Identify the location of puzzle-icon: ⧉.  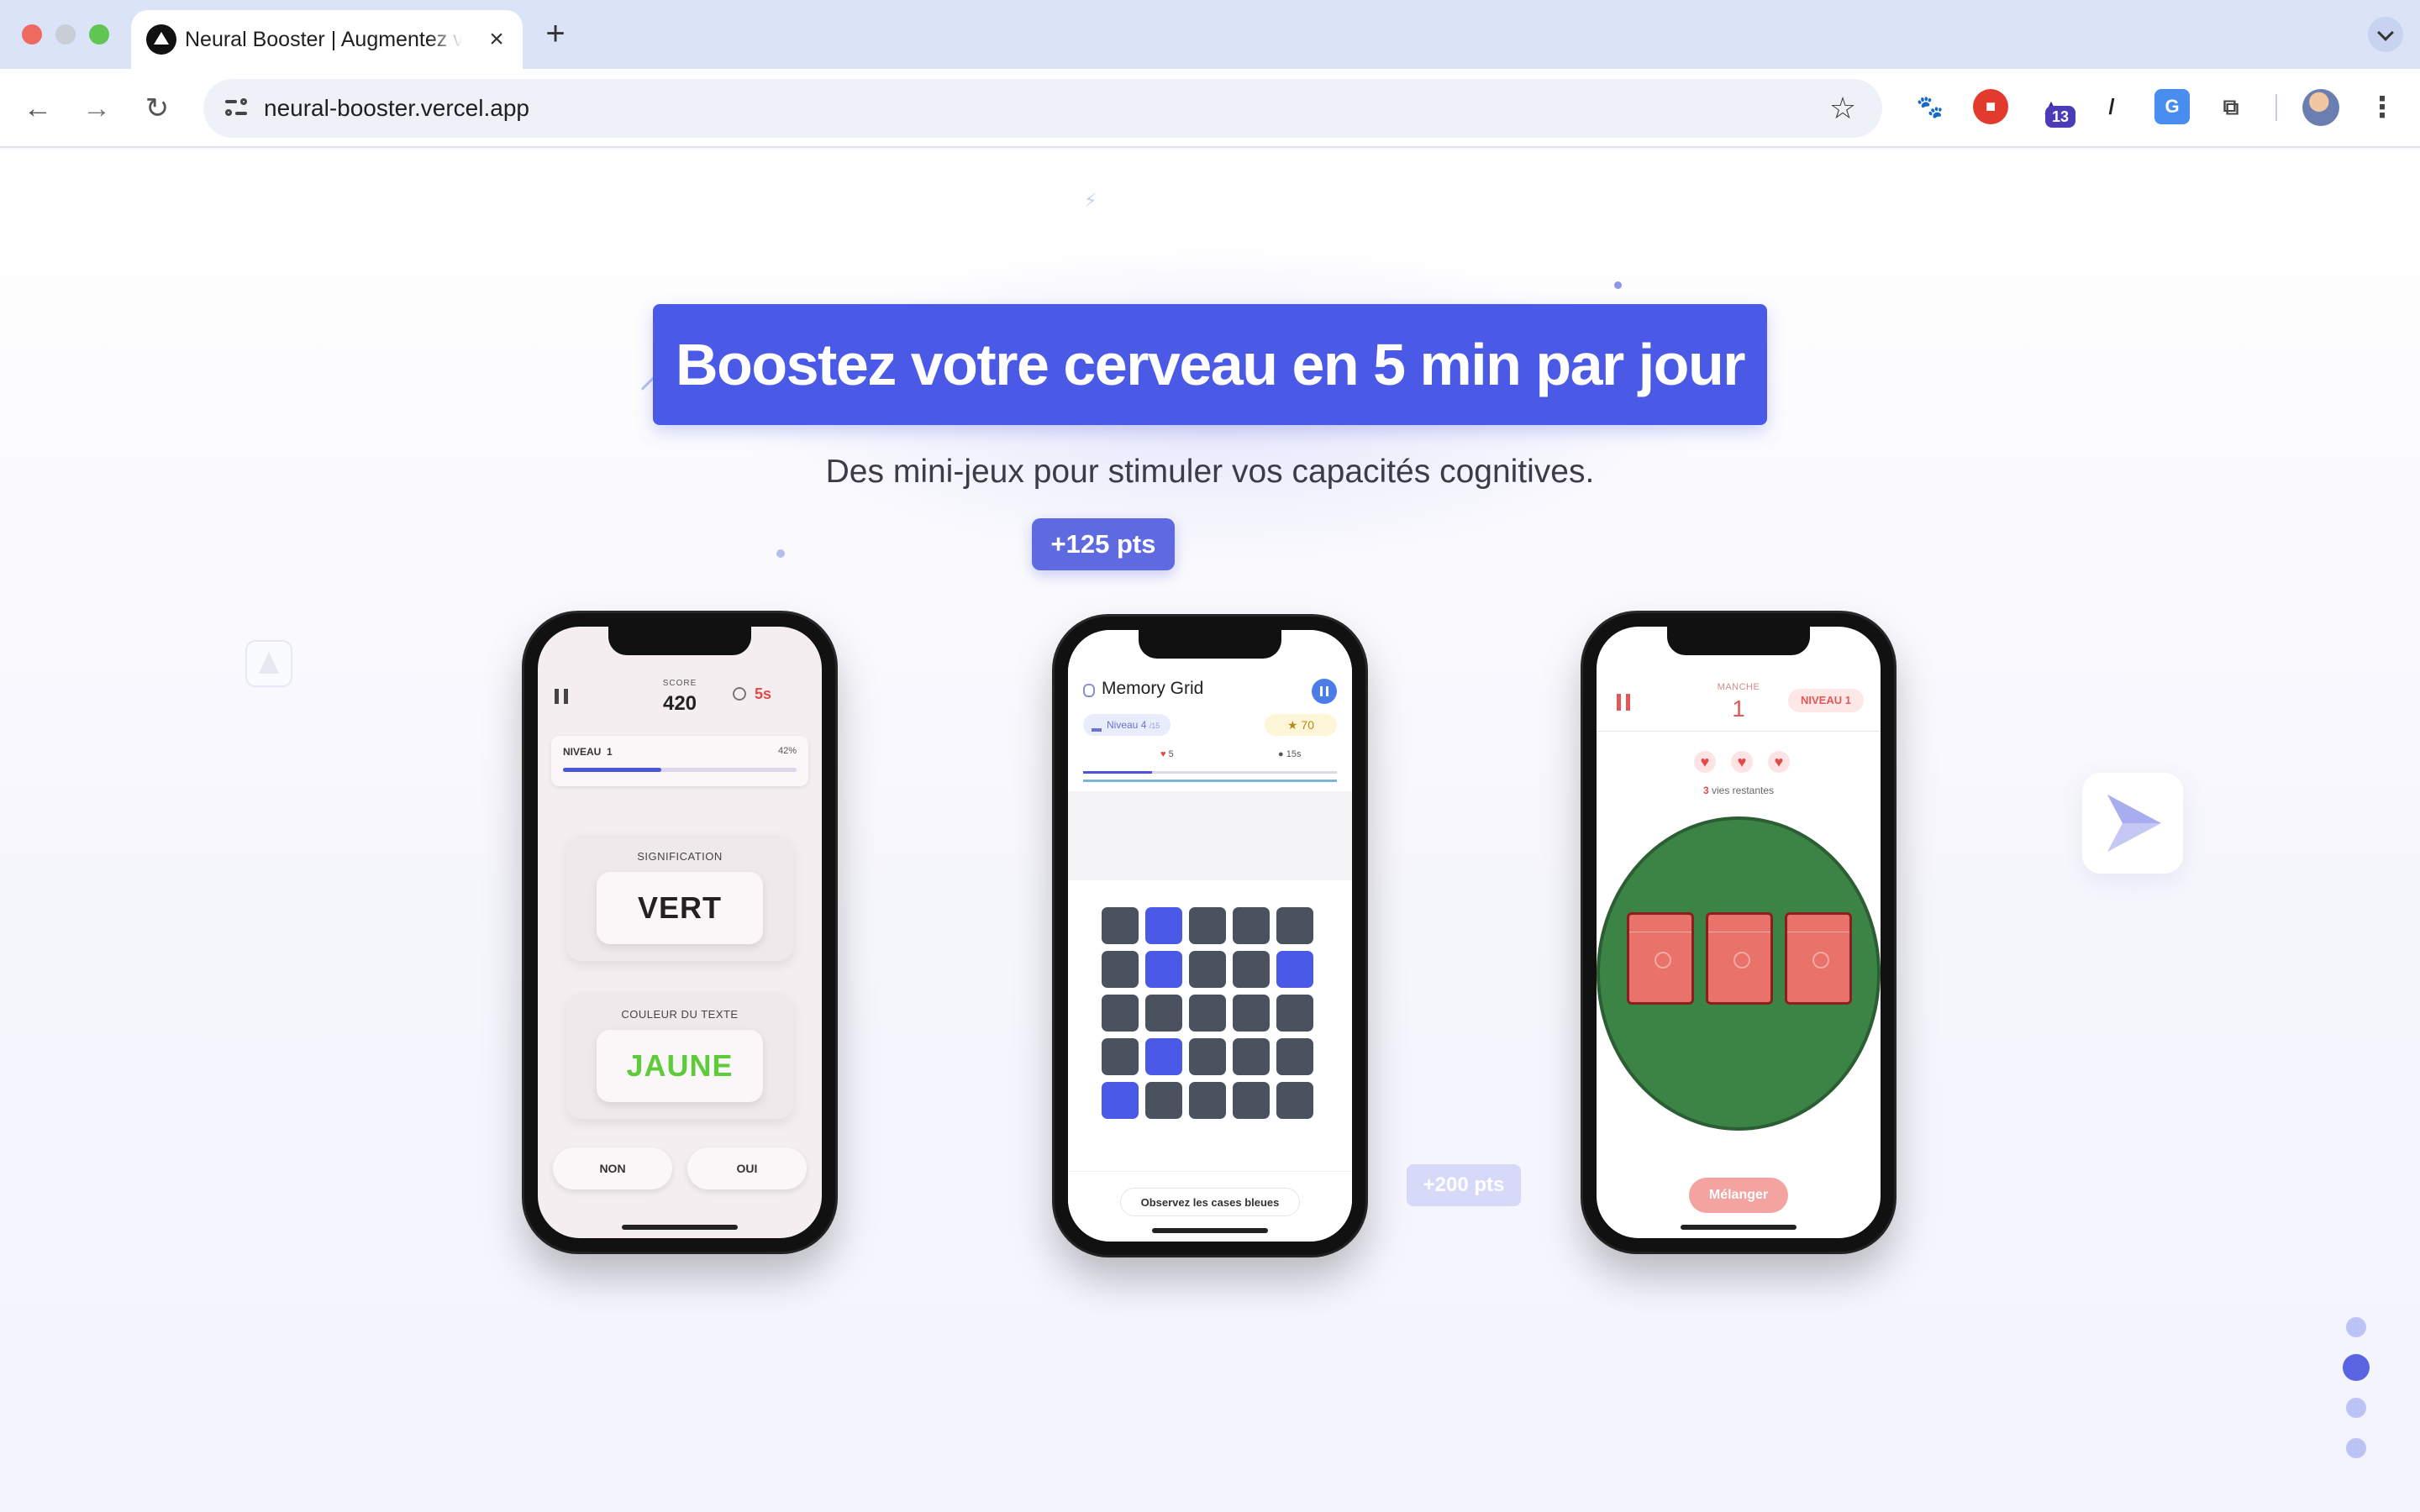
(2231, 106).